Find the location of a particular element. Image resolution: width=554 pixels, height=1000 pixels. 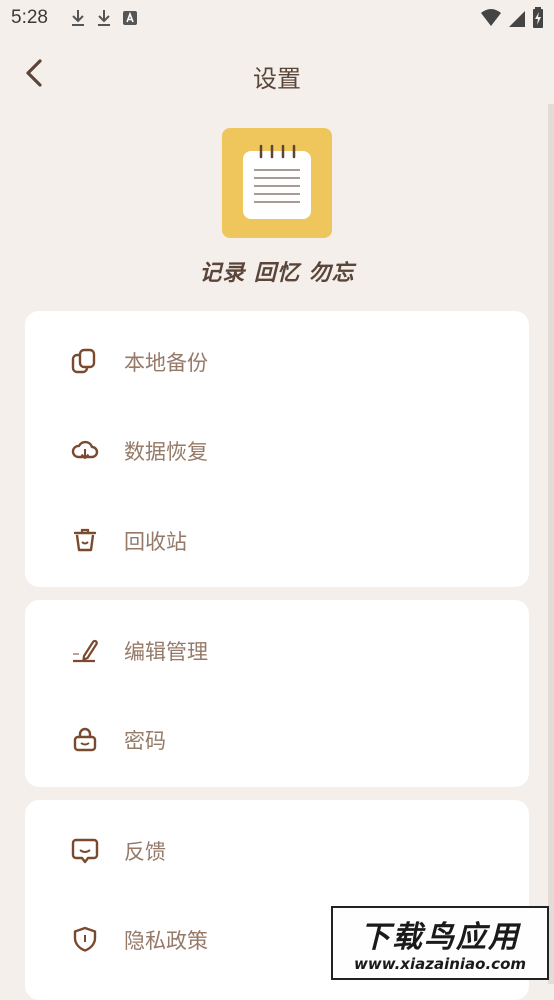

data-restore-label: 数据恢复 is located at coordinates (166, 452).